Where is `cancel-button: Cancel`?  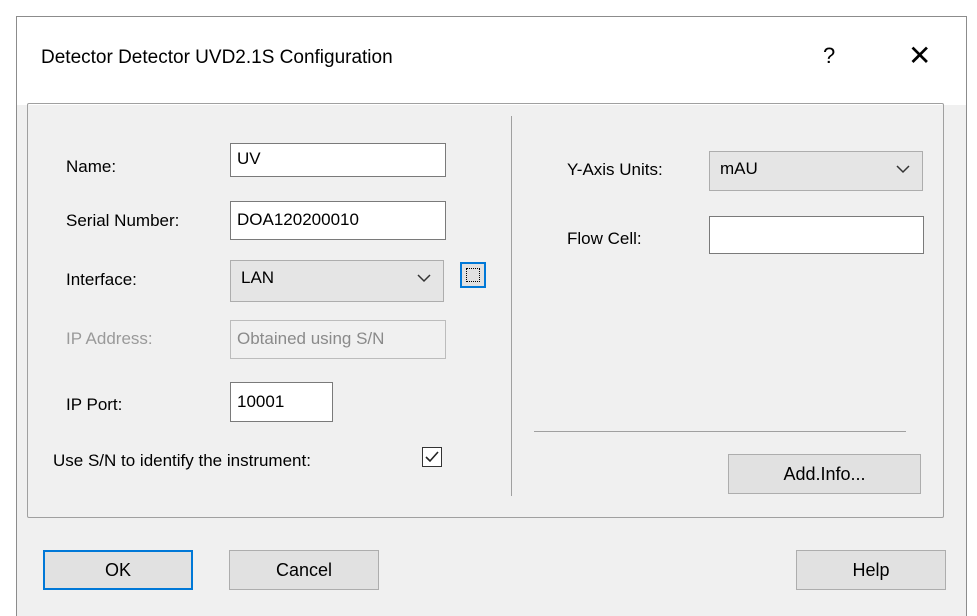 cancel-button: Cancel is located at coordinates (304, 570).